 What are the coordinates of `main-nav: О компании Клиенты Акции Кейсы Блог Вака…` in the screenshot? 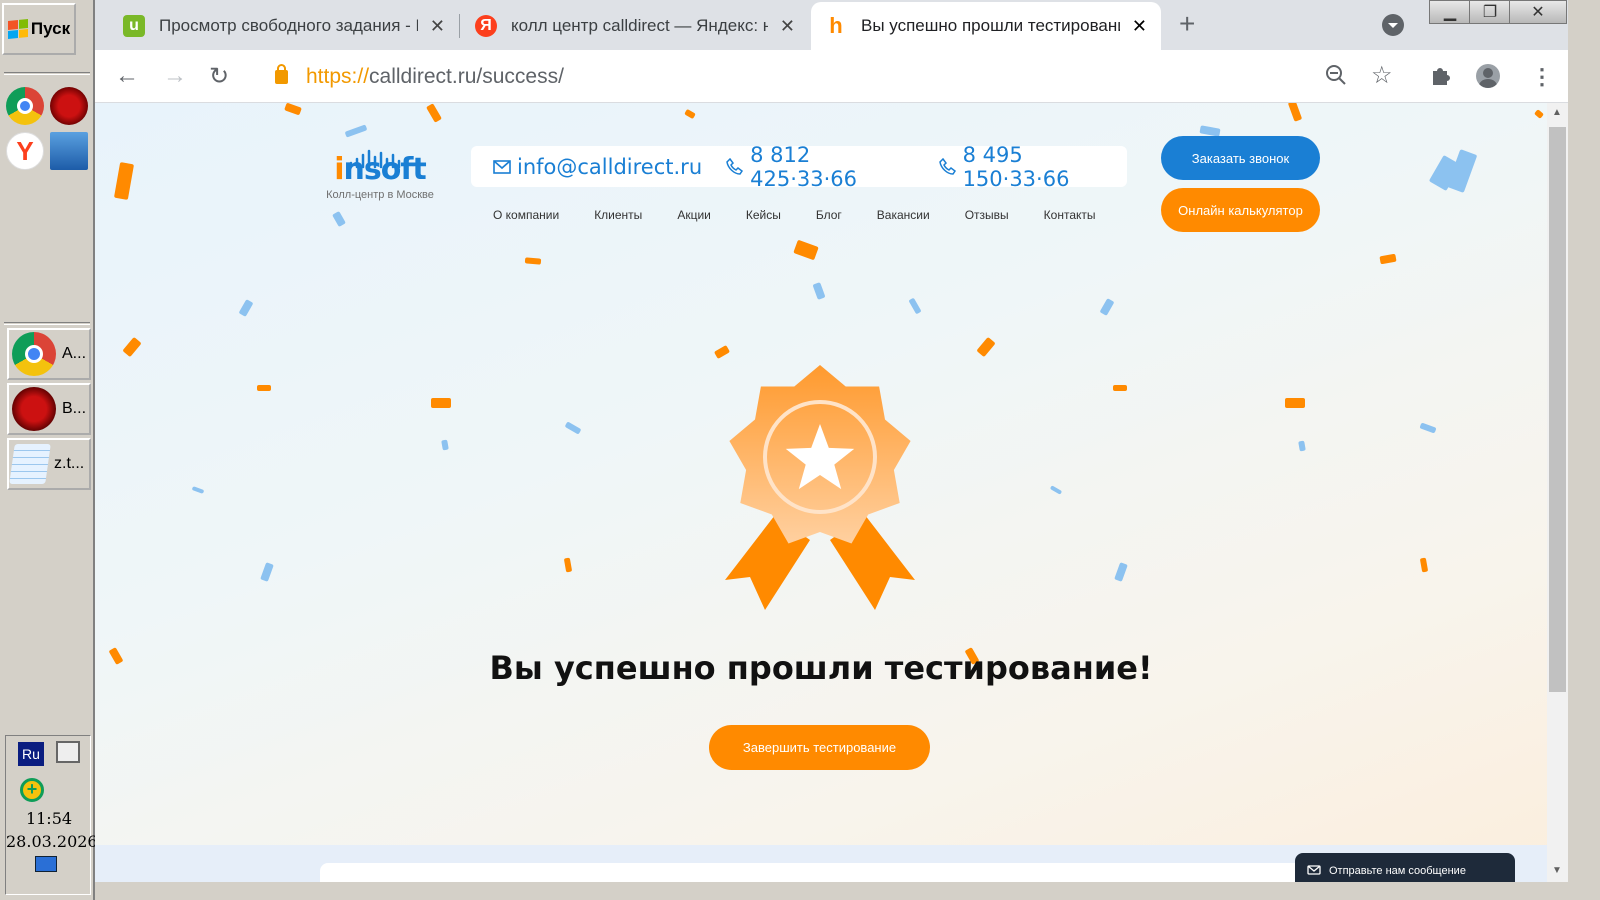 It's located at (794, 215).